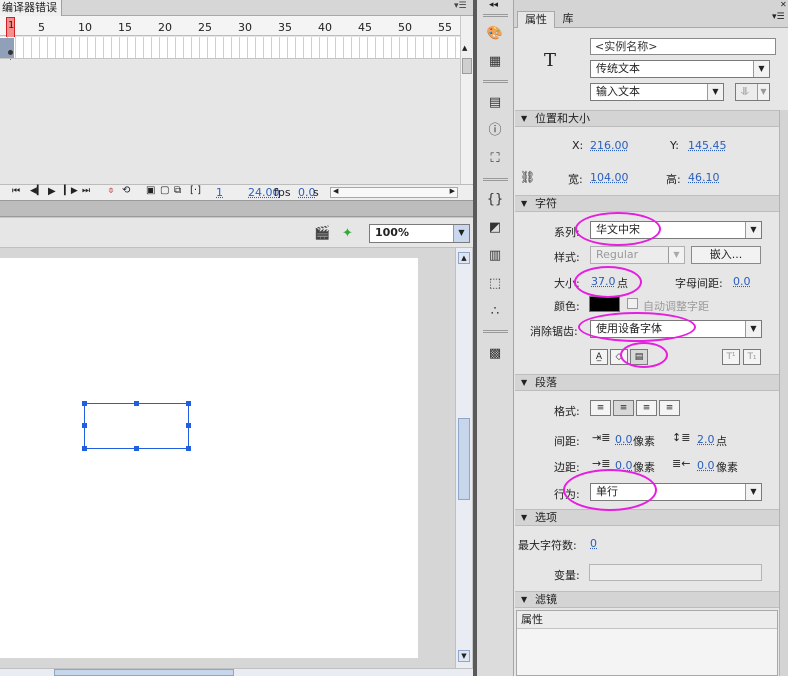 Image resolution: width=788 pixels, height=676 pixels. I want to click on info-icon: ⓘ, so click(495, 131).